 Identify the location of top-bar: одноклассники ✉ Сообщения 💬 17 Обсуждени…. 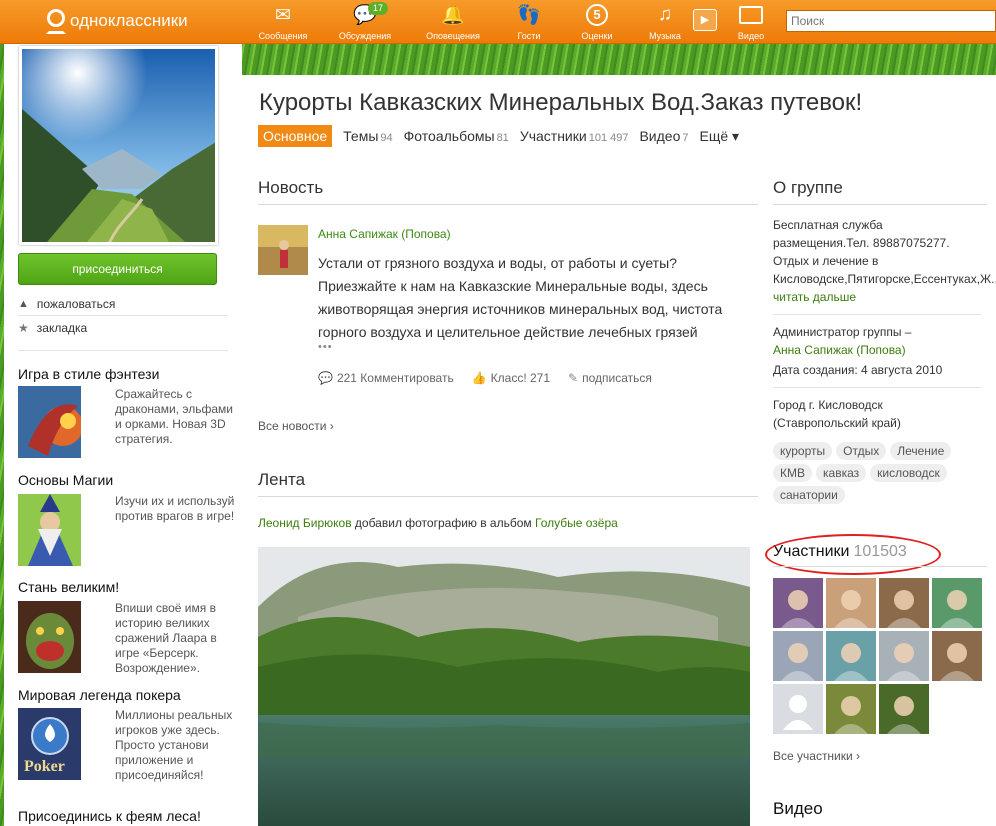
(498, 22).